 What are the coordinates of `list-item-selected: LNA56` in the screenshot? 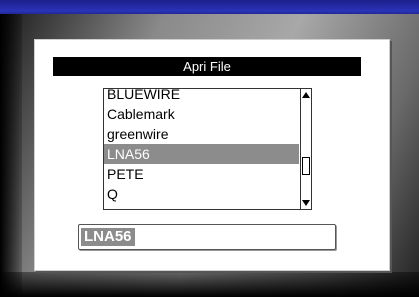 It's located at (201, 154).